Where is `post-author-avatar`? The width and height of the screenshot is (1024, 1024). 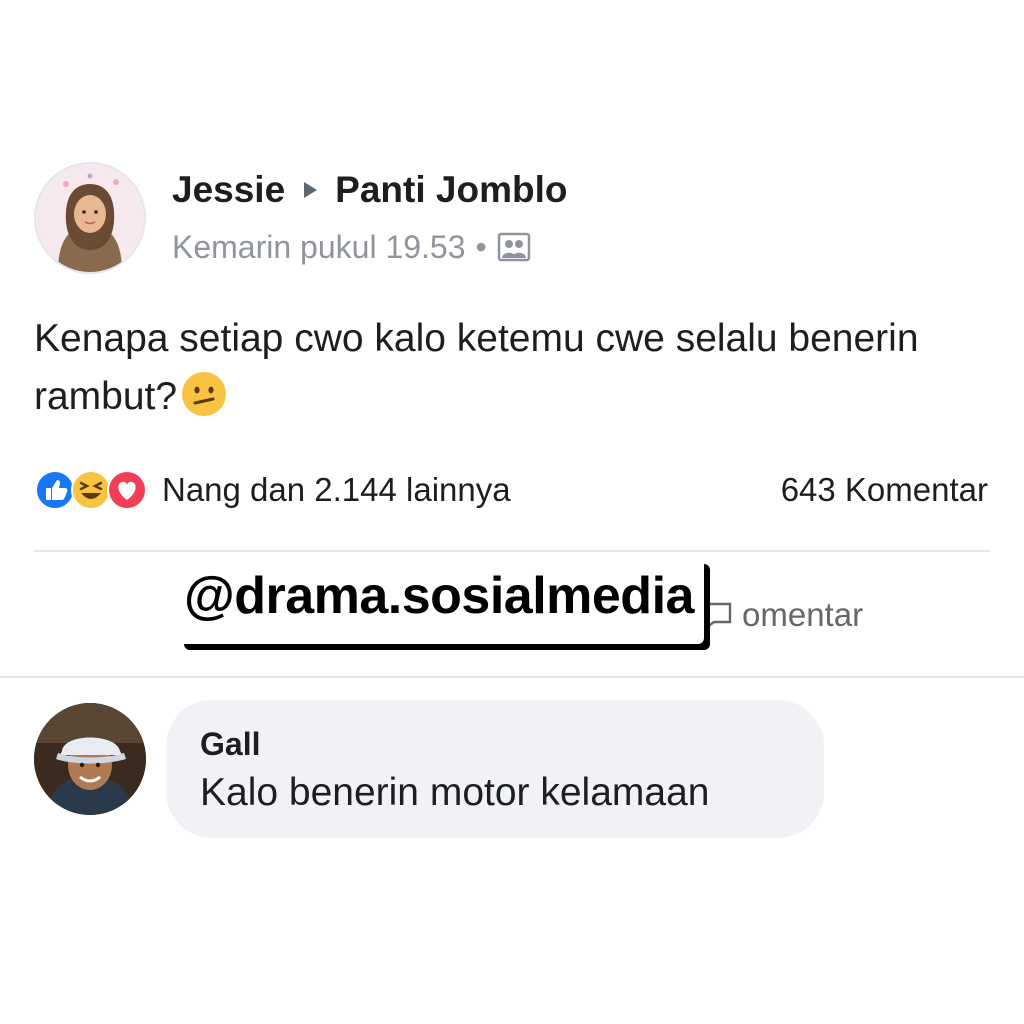 post-author-avatar is located at coordinates (90, 218).